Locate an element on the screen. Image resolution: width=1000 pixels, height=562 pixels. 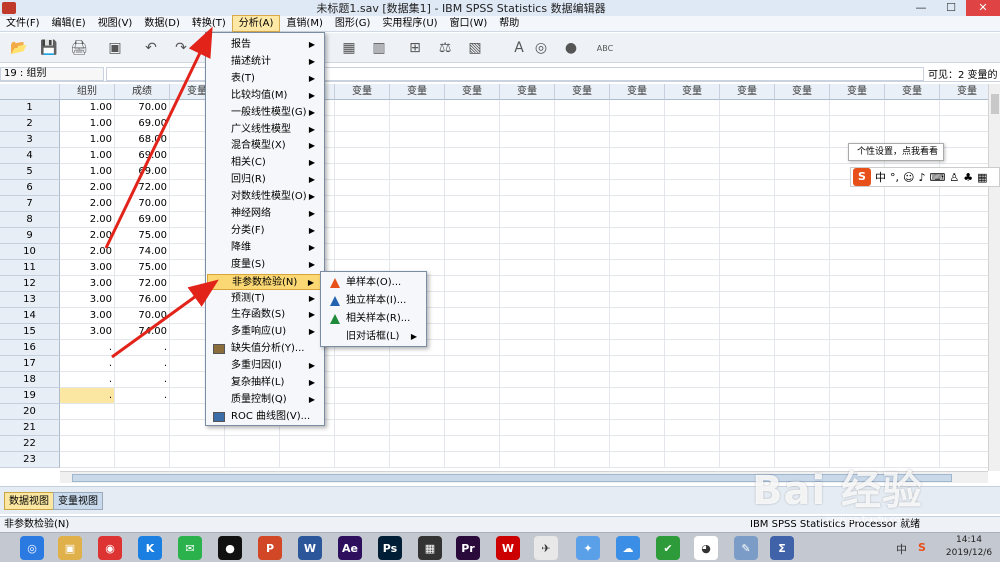
annotation-arrows is located at coordinates (161, 192).